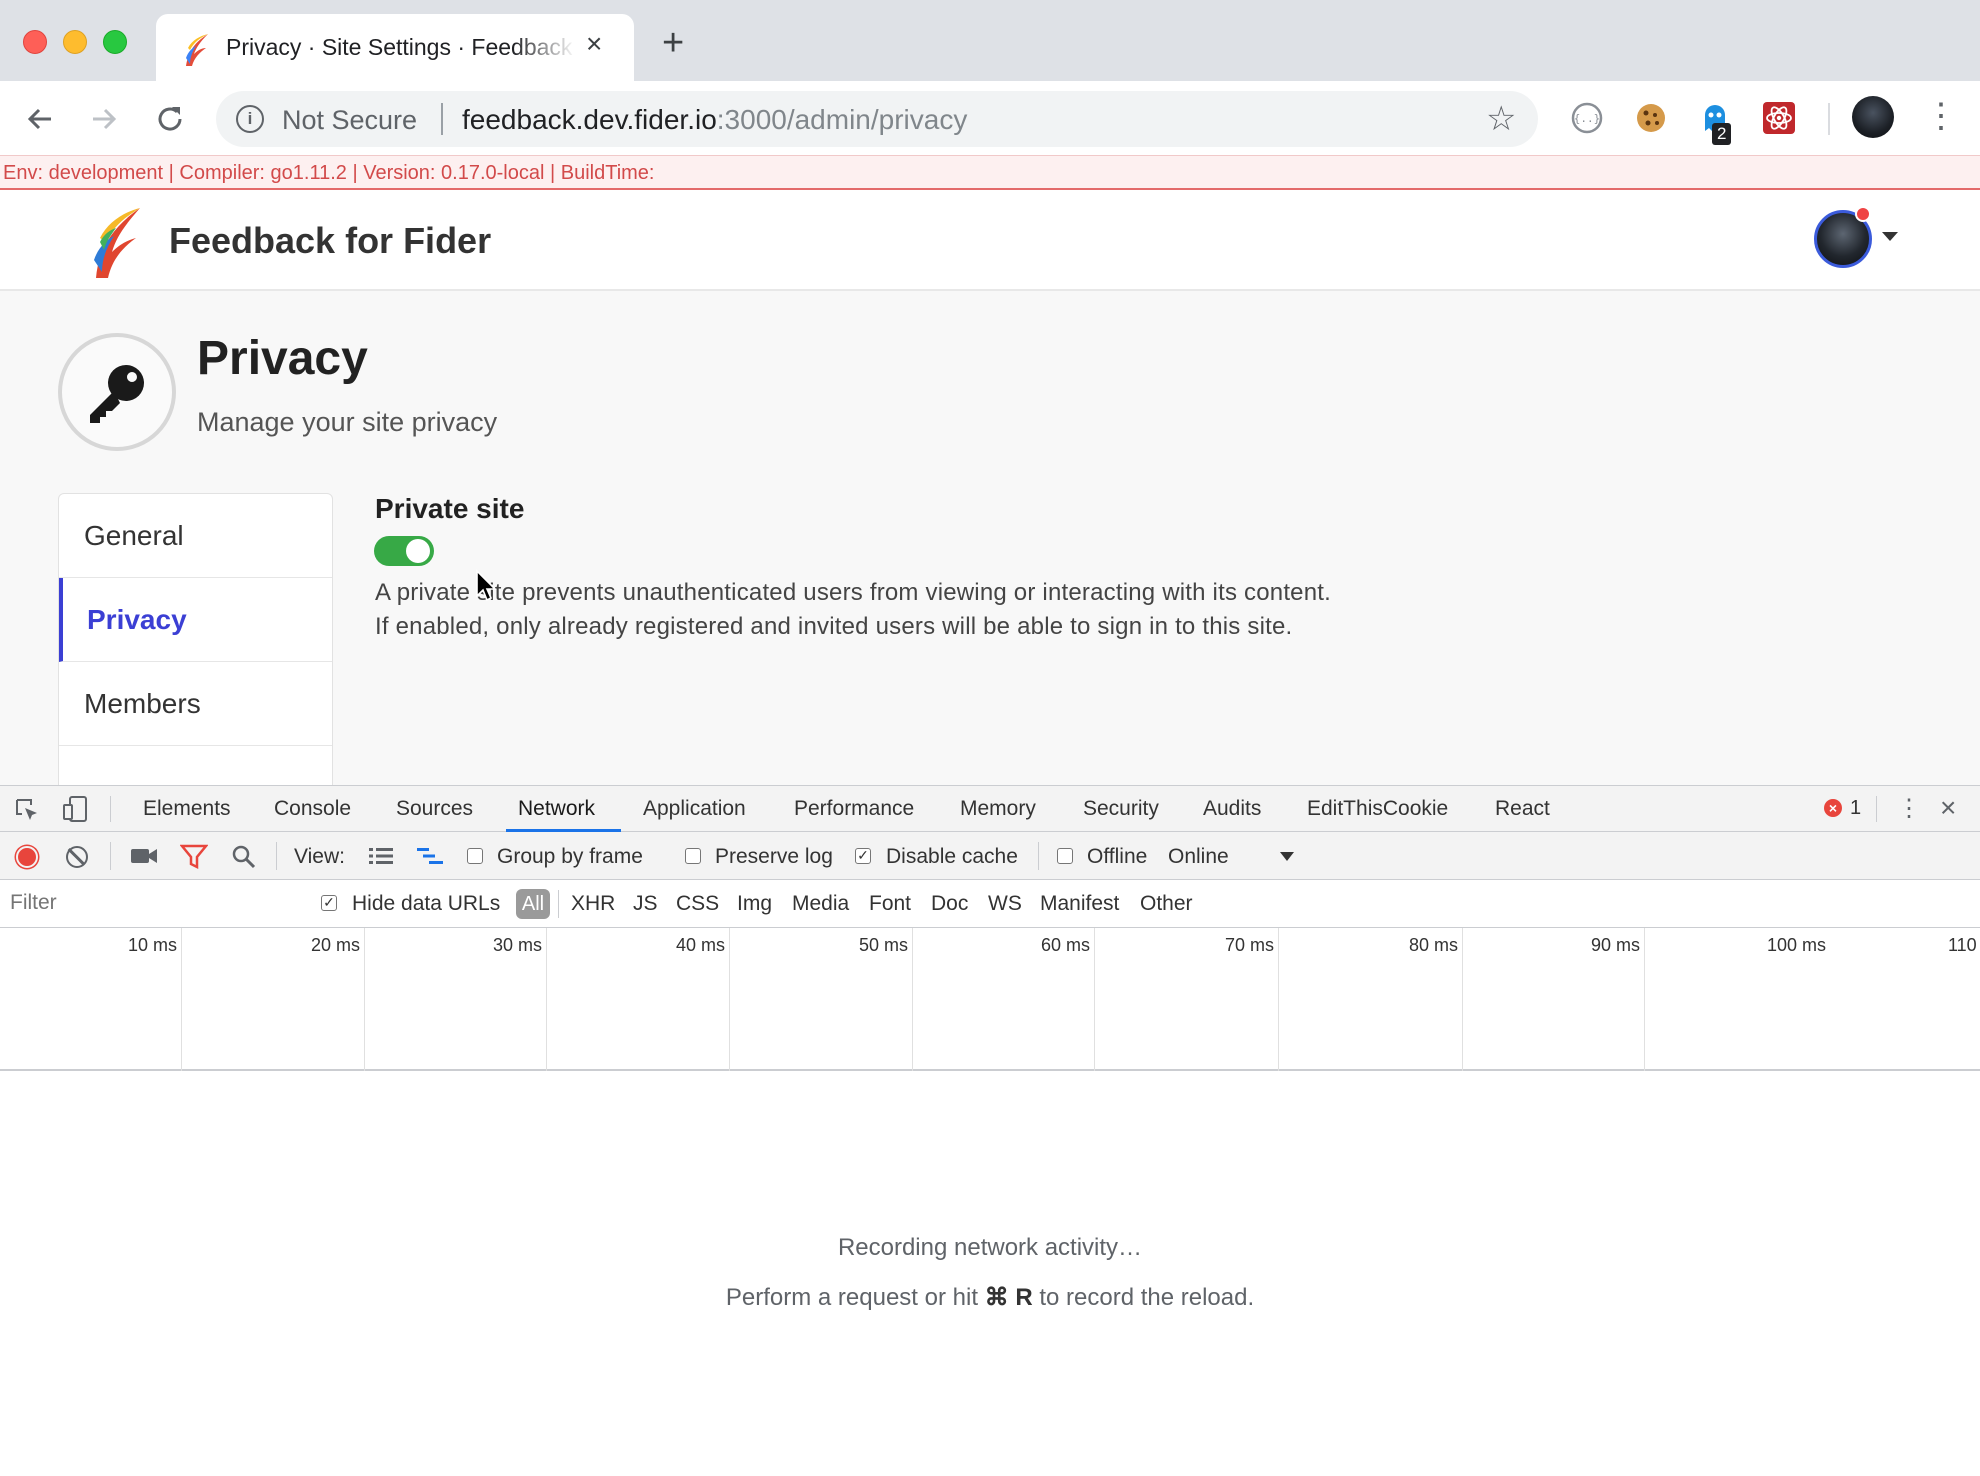 This screenshot has height=1476, width=1980. What do you see at coordinates (673, 43) in the screenshot?
I see `new-tab-icon: +` at bounding box center [673, 43].